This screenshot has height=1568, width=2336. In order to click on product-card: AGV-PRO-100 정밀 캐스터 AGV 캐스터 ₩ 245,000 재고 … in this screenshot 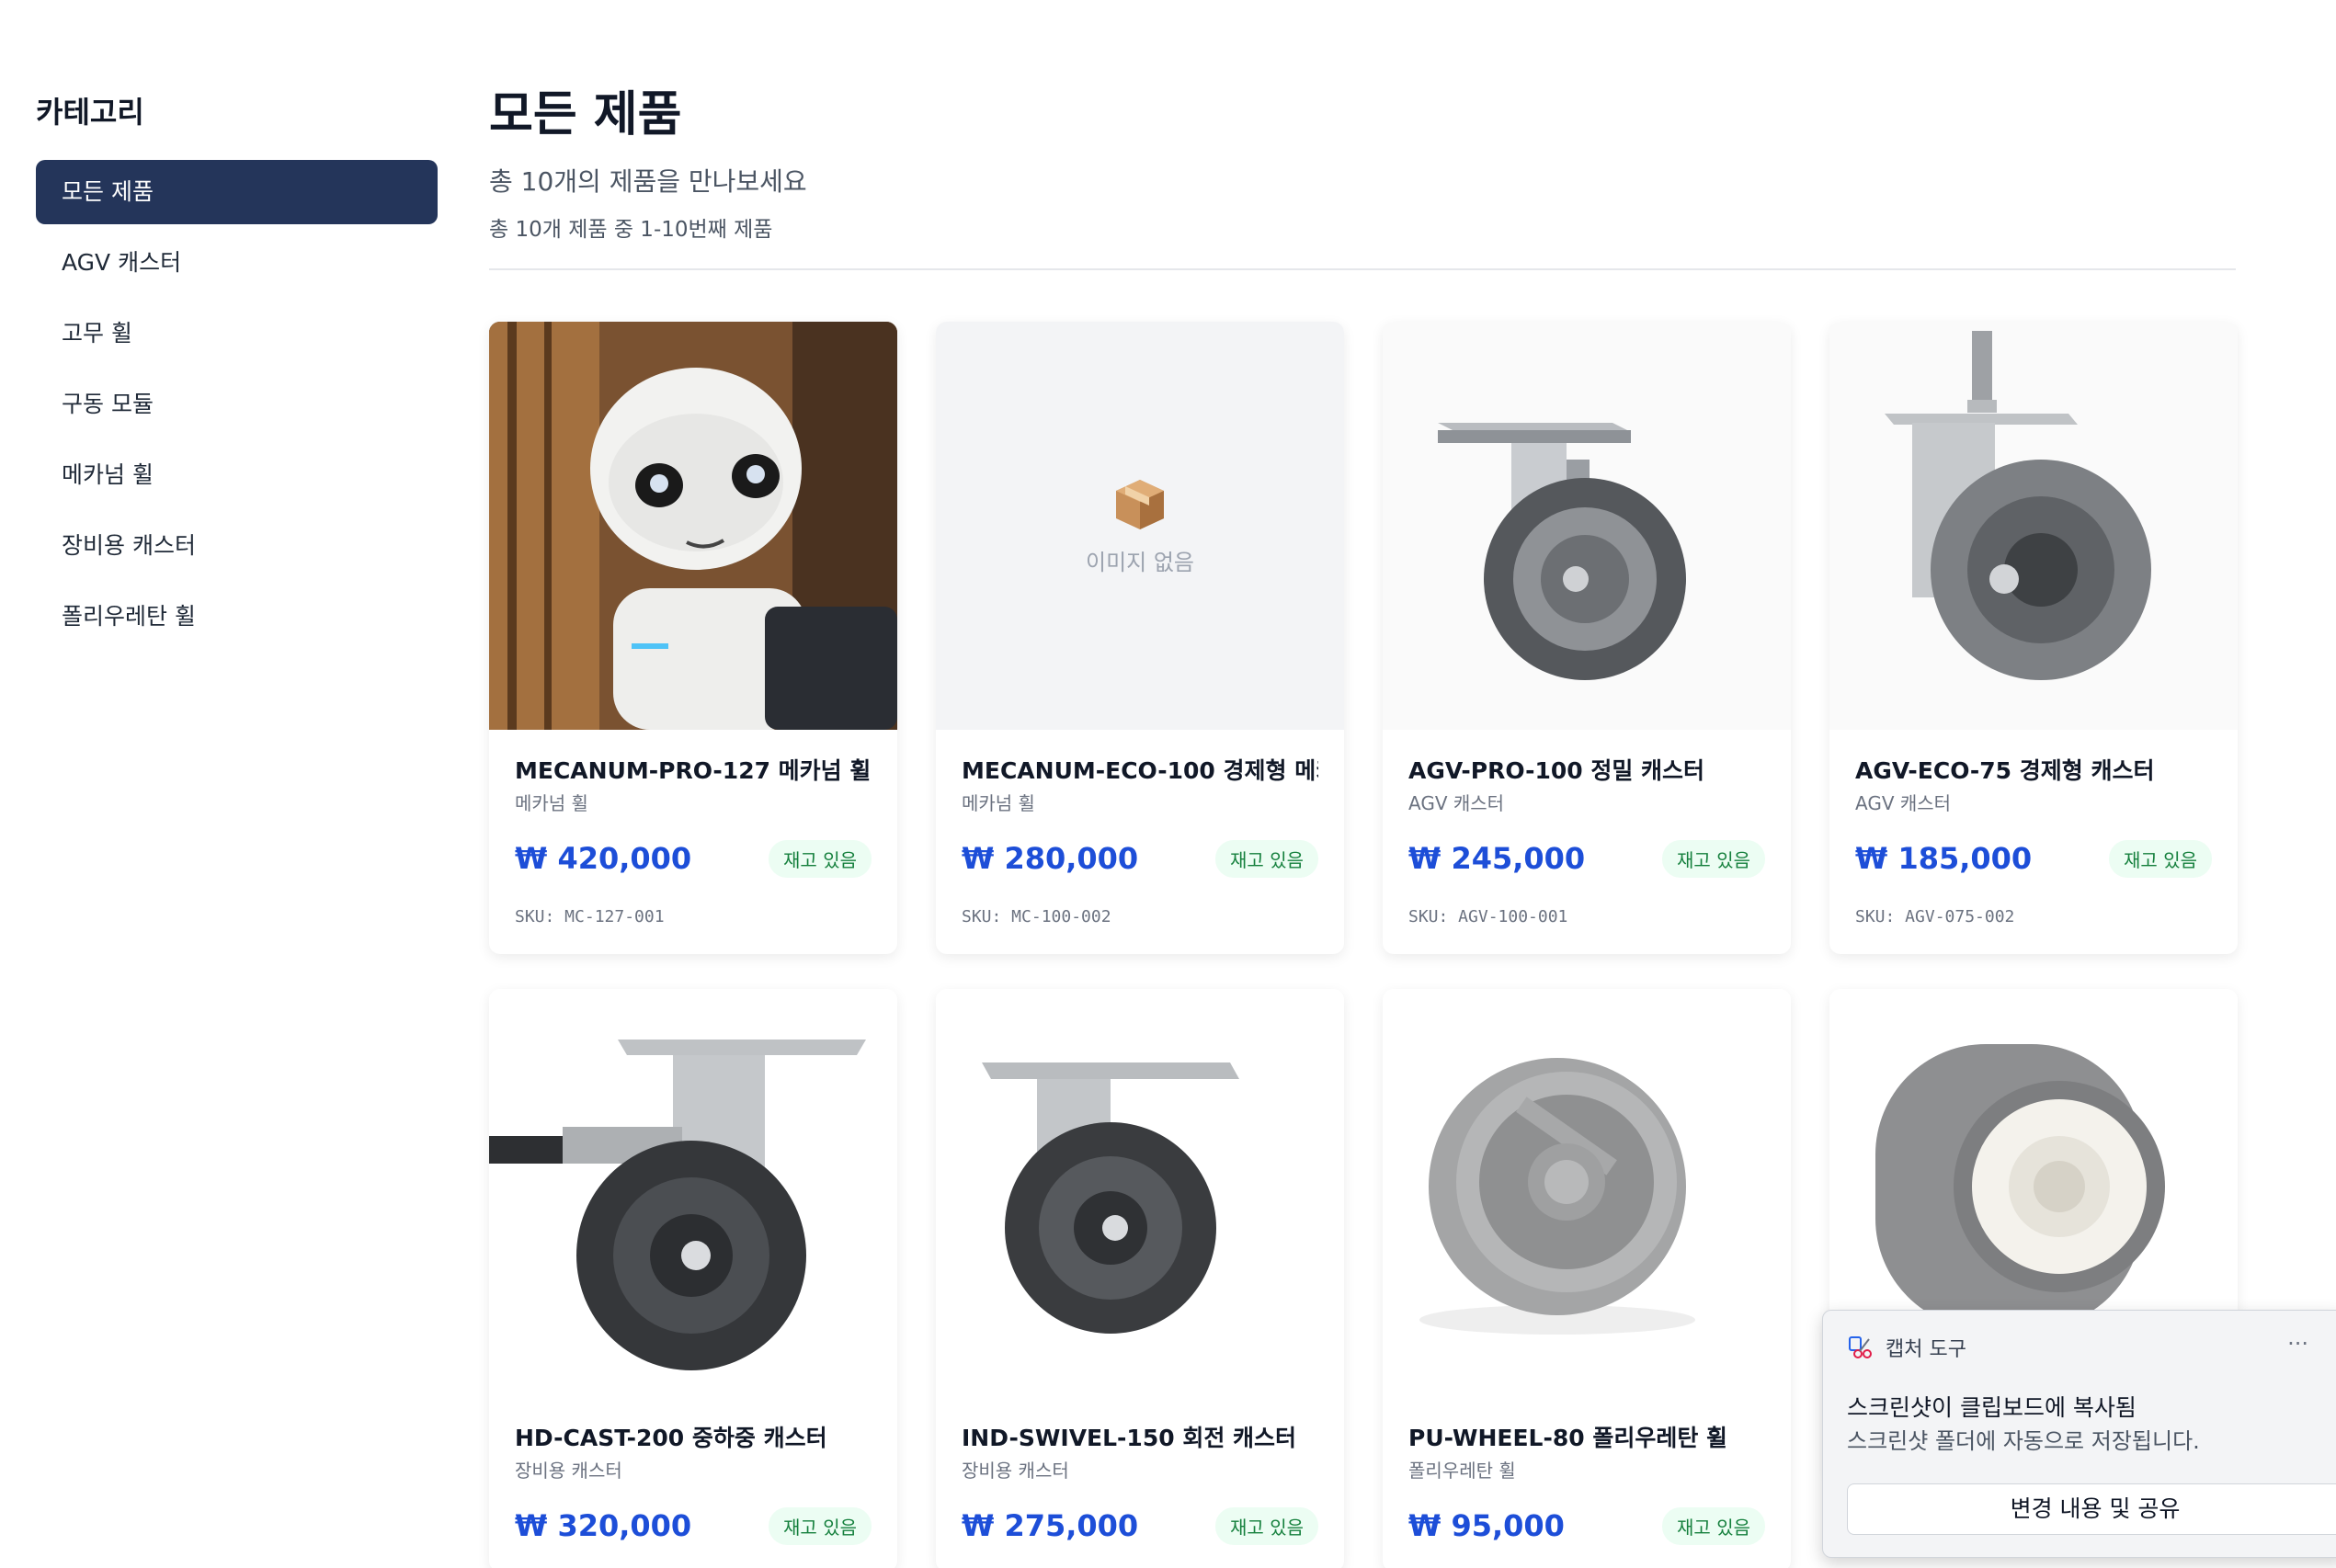, I will do `click(1587, 638)`.